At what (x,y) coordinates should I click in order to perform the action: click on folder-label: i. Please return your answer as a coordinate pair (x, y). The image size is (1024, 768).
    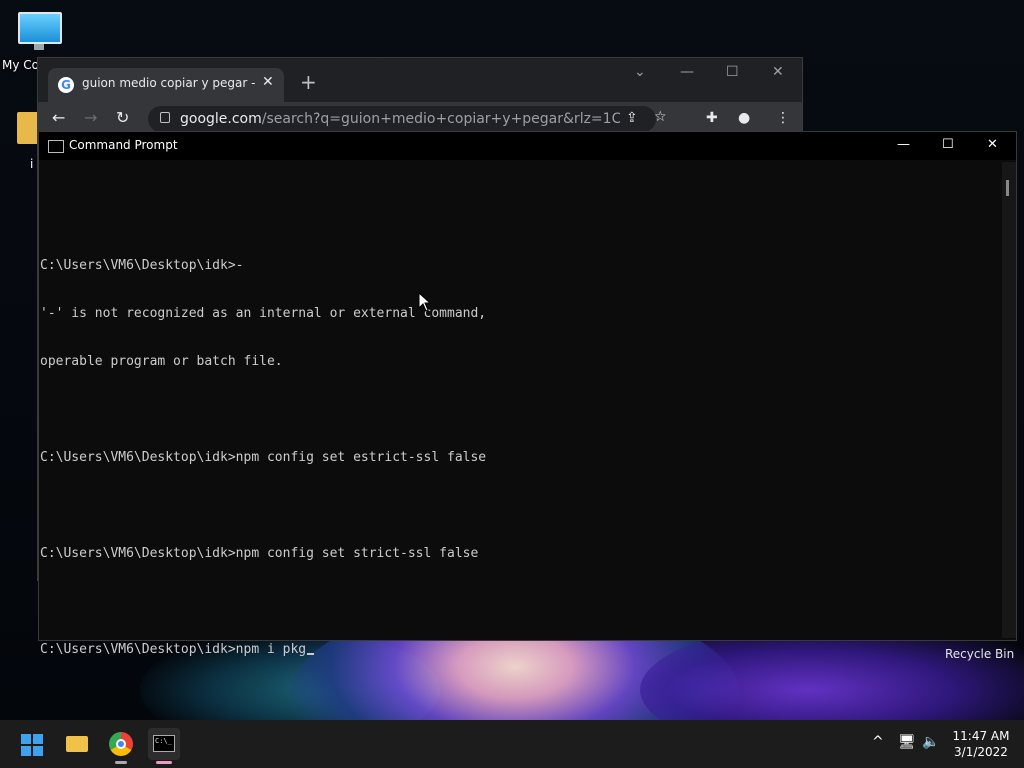
    Looking at the image, I should click on (32, 164).